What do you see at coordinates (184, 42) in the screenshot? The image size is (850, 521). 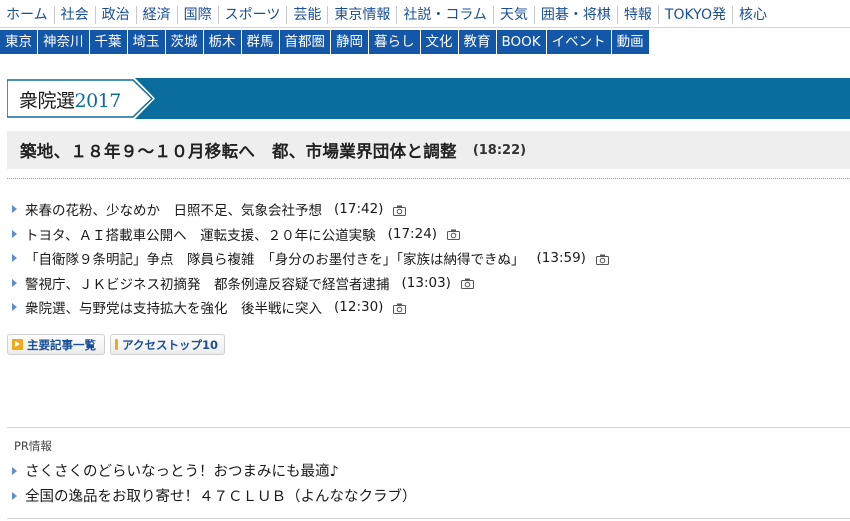 I see `nav-item-ibaraki: 茨城` at bounding box center [184, 42].